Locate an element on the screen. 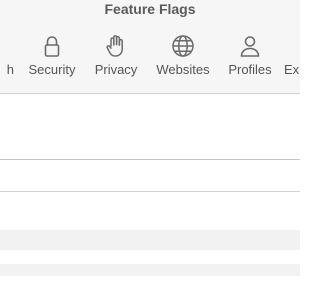 The height and width of the screenshot is (300, 320). tab-profiles: Profiles is located at coordinates (250, 52).